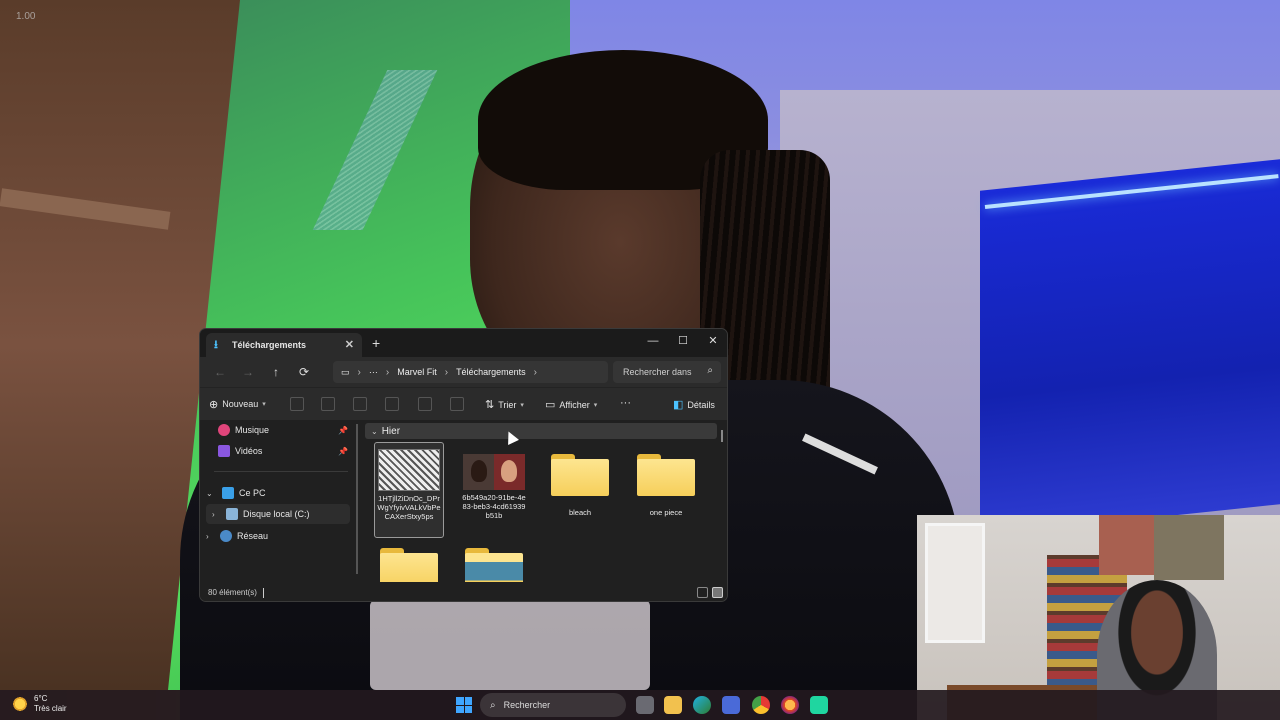  I want to click on folder-item: one piece, so click(666, 490).